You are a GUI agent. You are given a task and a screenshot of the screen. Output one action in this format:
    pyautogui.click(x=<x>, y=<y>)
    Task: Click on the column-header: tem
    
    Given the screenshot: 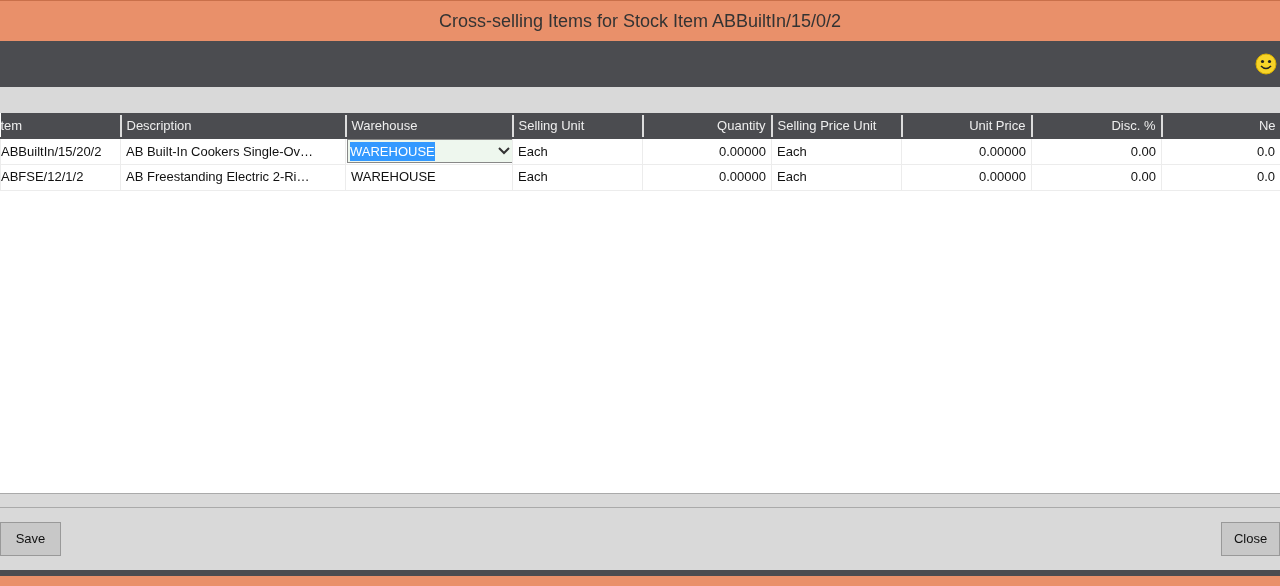 What is the action you would take?
    pyautogui.click(x=60, y=126)
    